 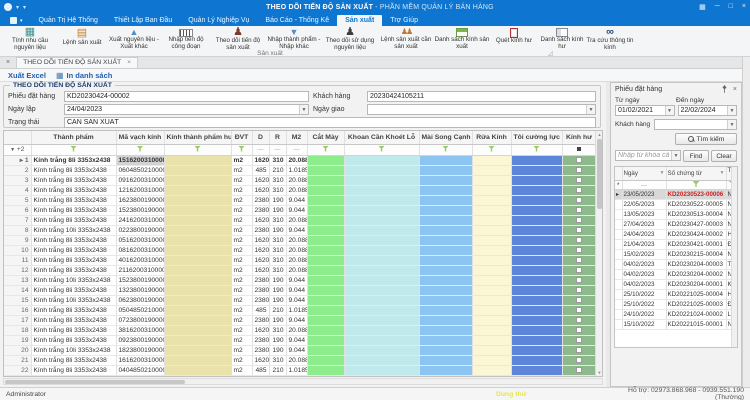 I want to click on cell-d: 1620, so click(x=261, y=270).